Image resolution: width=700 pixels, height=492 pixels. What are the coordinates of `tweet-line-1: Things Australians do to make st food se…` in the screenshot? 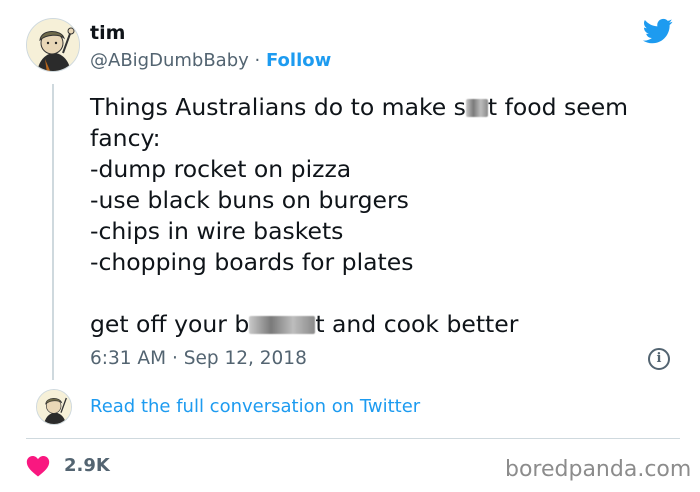 It's located at (359, 107).